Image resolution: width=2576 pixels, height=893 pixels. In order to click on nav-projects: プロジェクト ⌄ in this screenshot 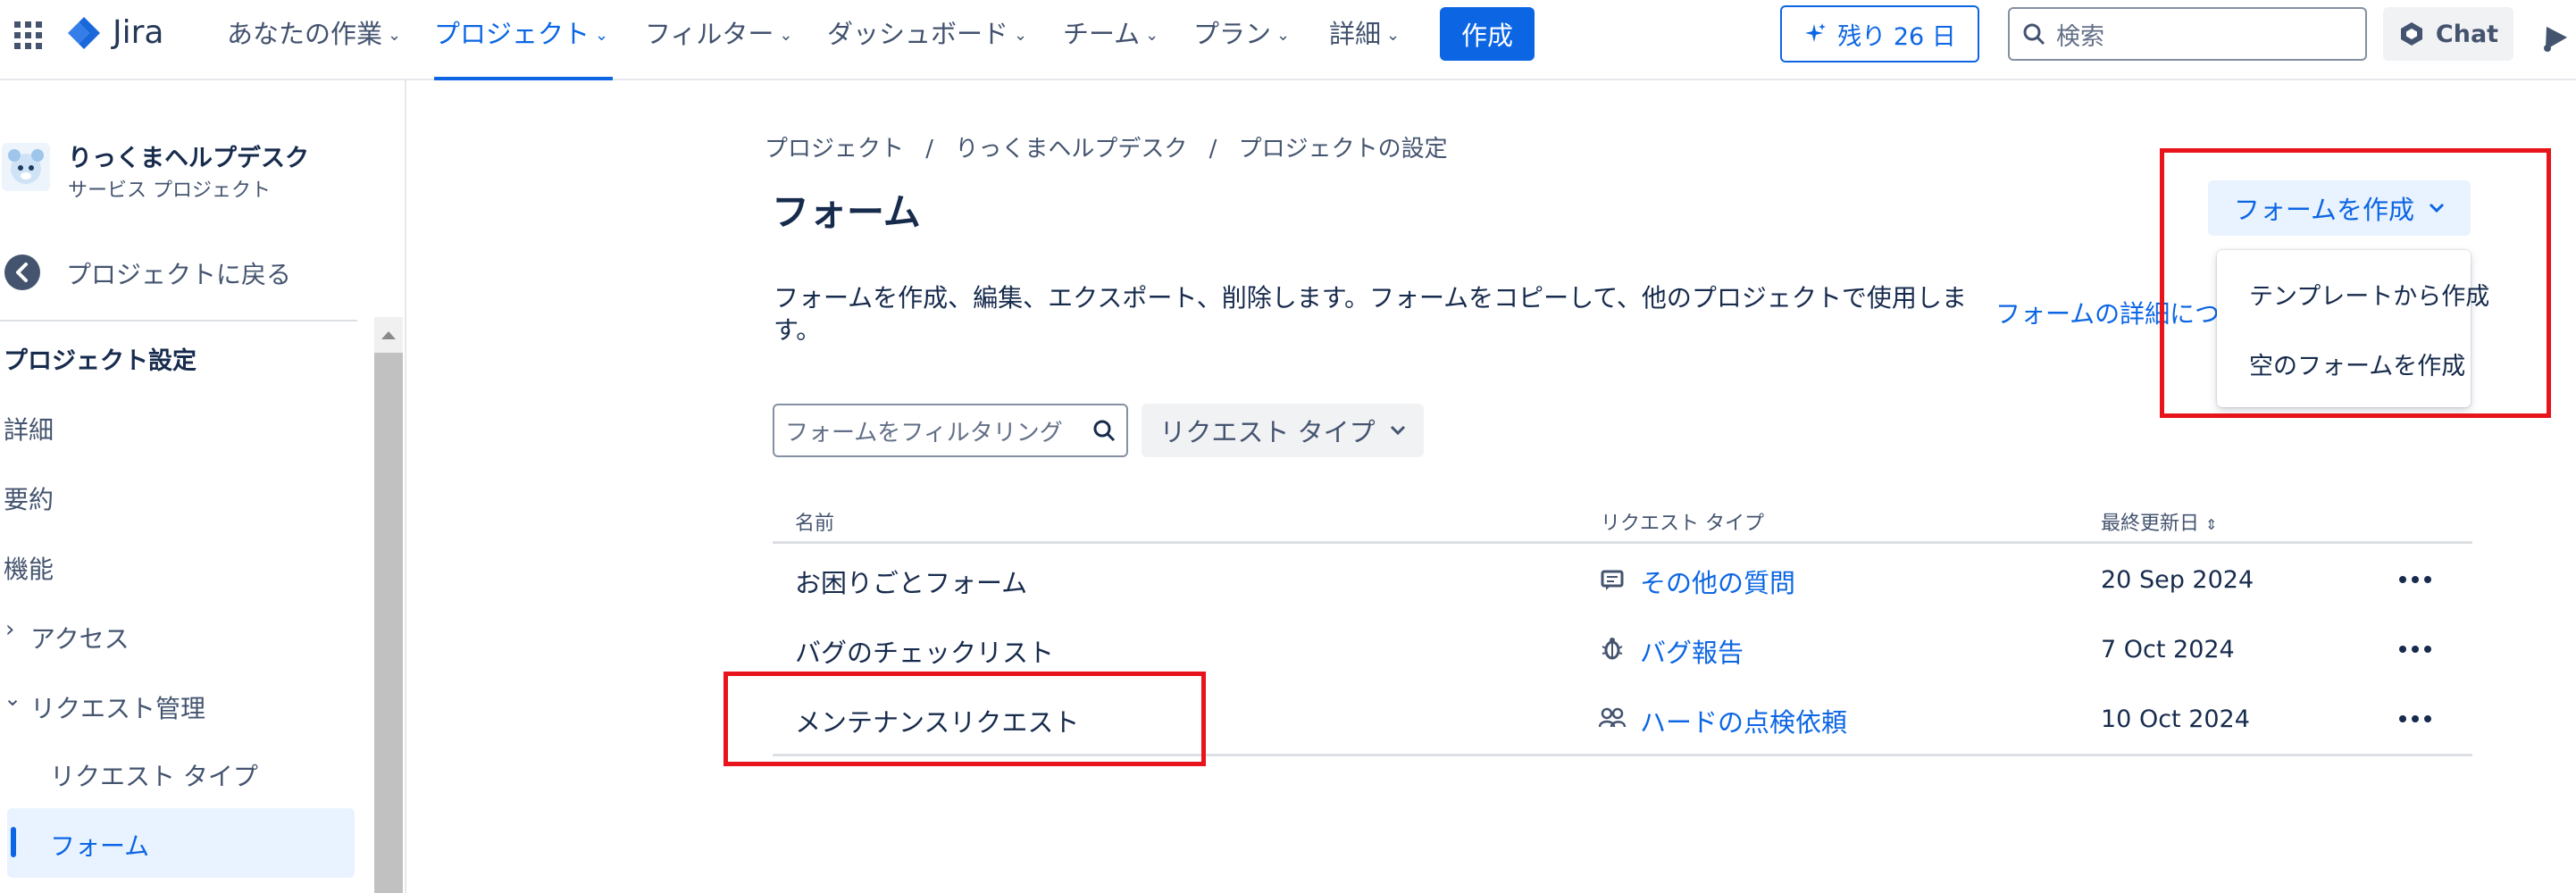, I will do `click(521, 35)`.